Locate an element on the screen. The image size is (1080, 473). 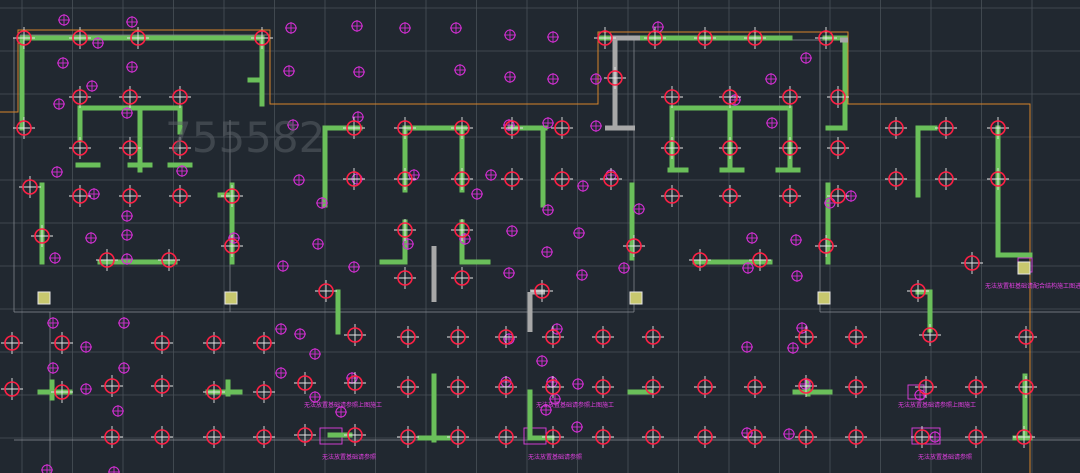
annotation-mid-note-1: 无法放置基础请参照上图施工 is located at coordinates (575, 405).